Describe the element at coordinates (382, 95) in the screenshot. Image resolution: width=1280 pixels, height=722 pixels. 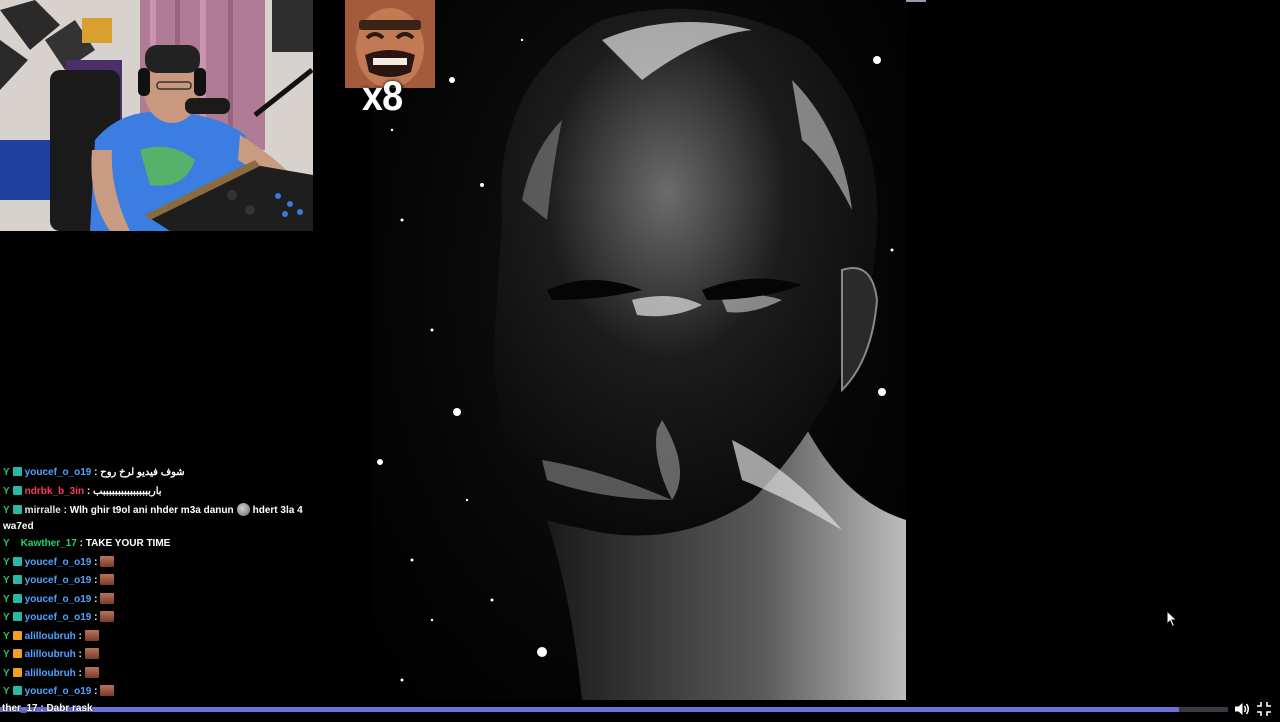
I see `emote-combo-counter: x8` at that location.